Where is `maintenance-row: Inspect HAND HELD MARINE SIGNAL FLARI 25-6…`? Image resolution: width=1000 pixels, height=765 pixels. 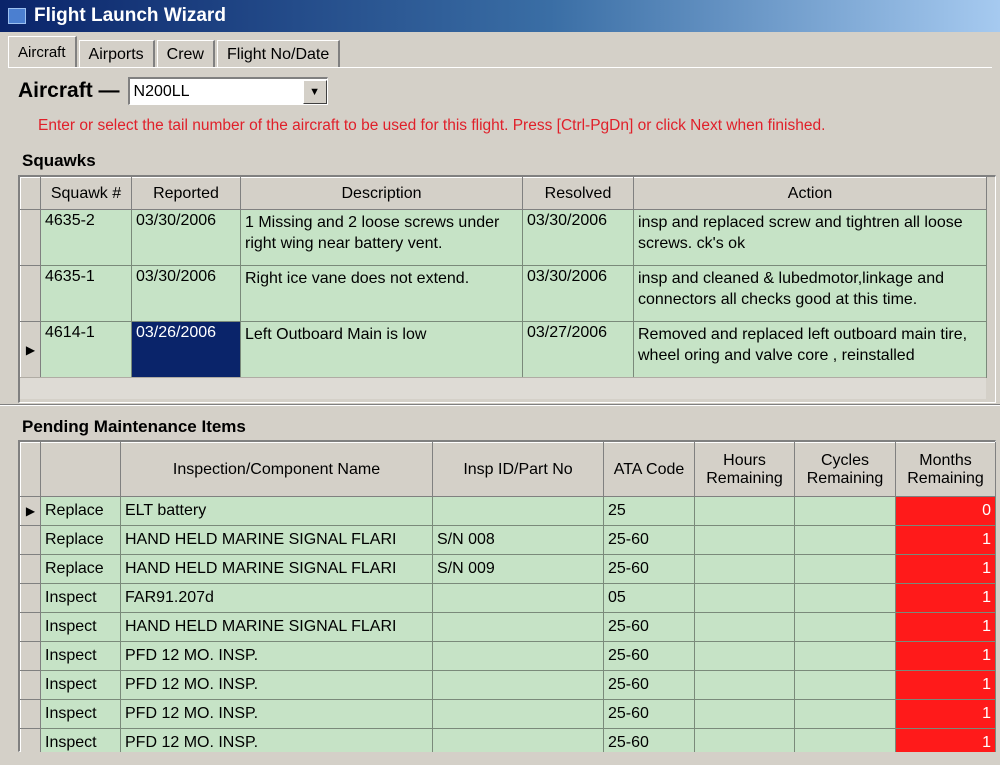 maintenance-row: Inspect HAND HELD MARINE SIGNAL FLARI 25-6… is located at coordinates (508, 627).